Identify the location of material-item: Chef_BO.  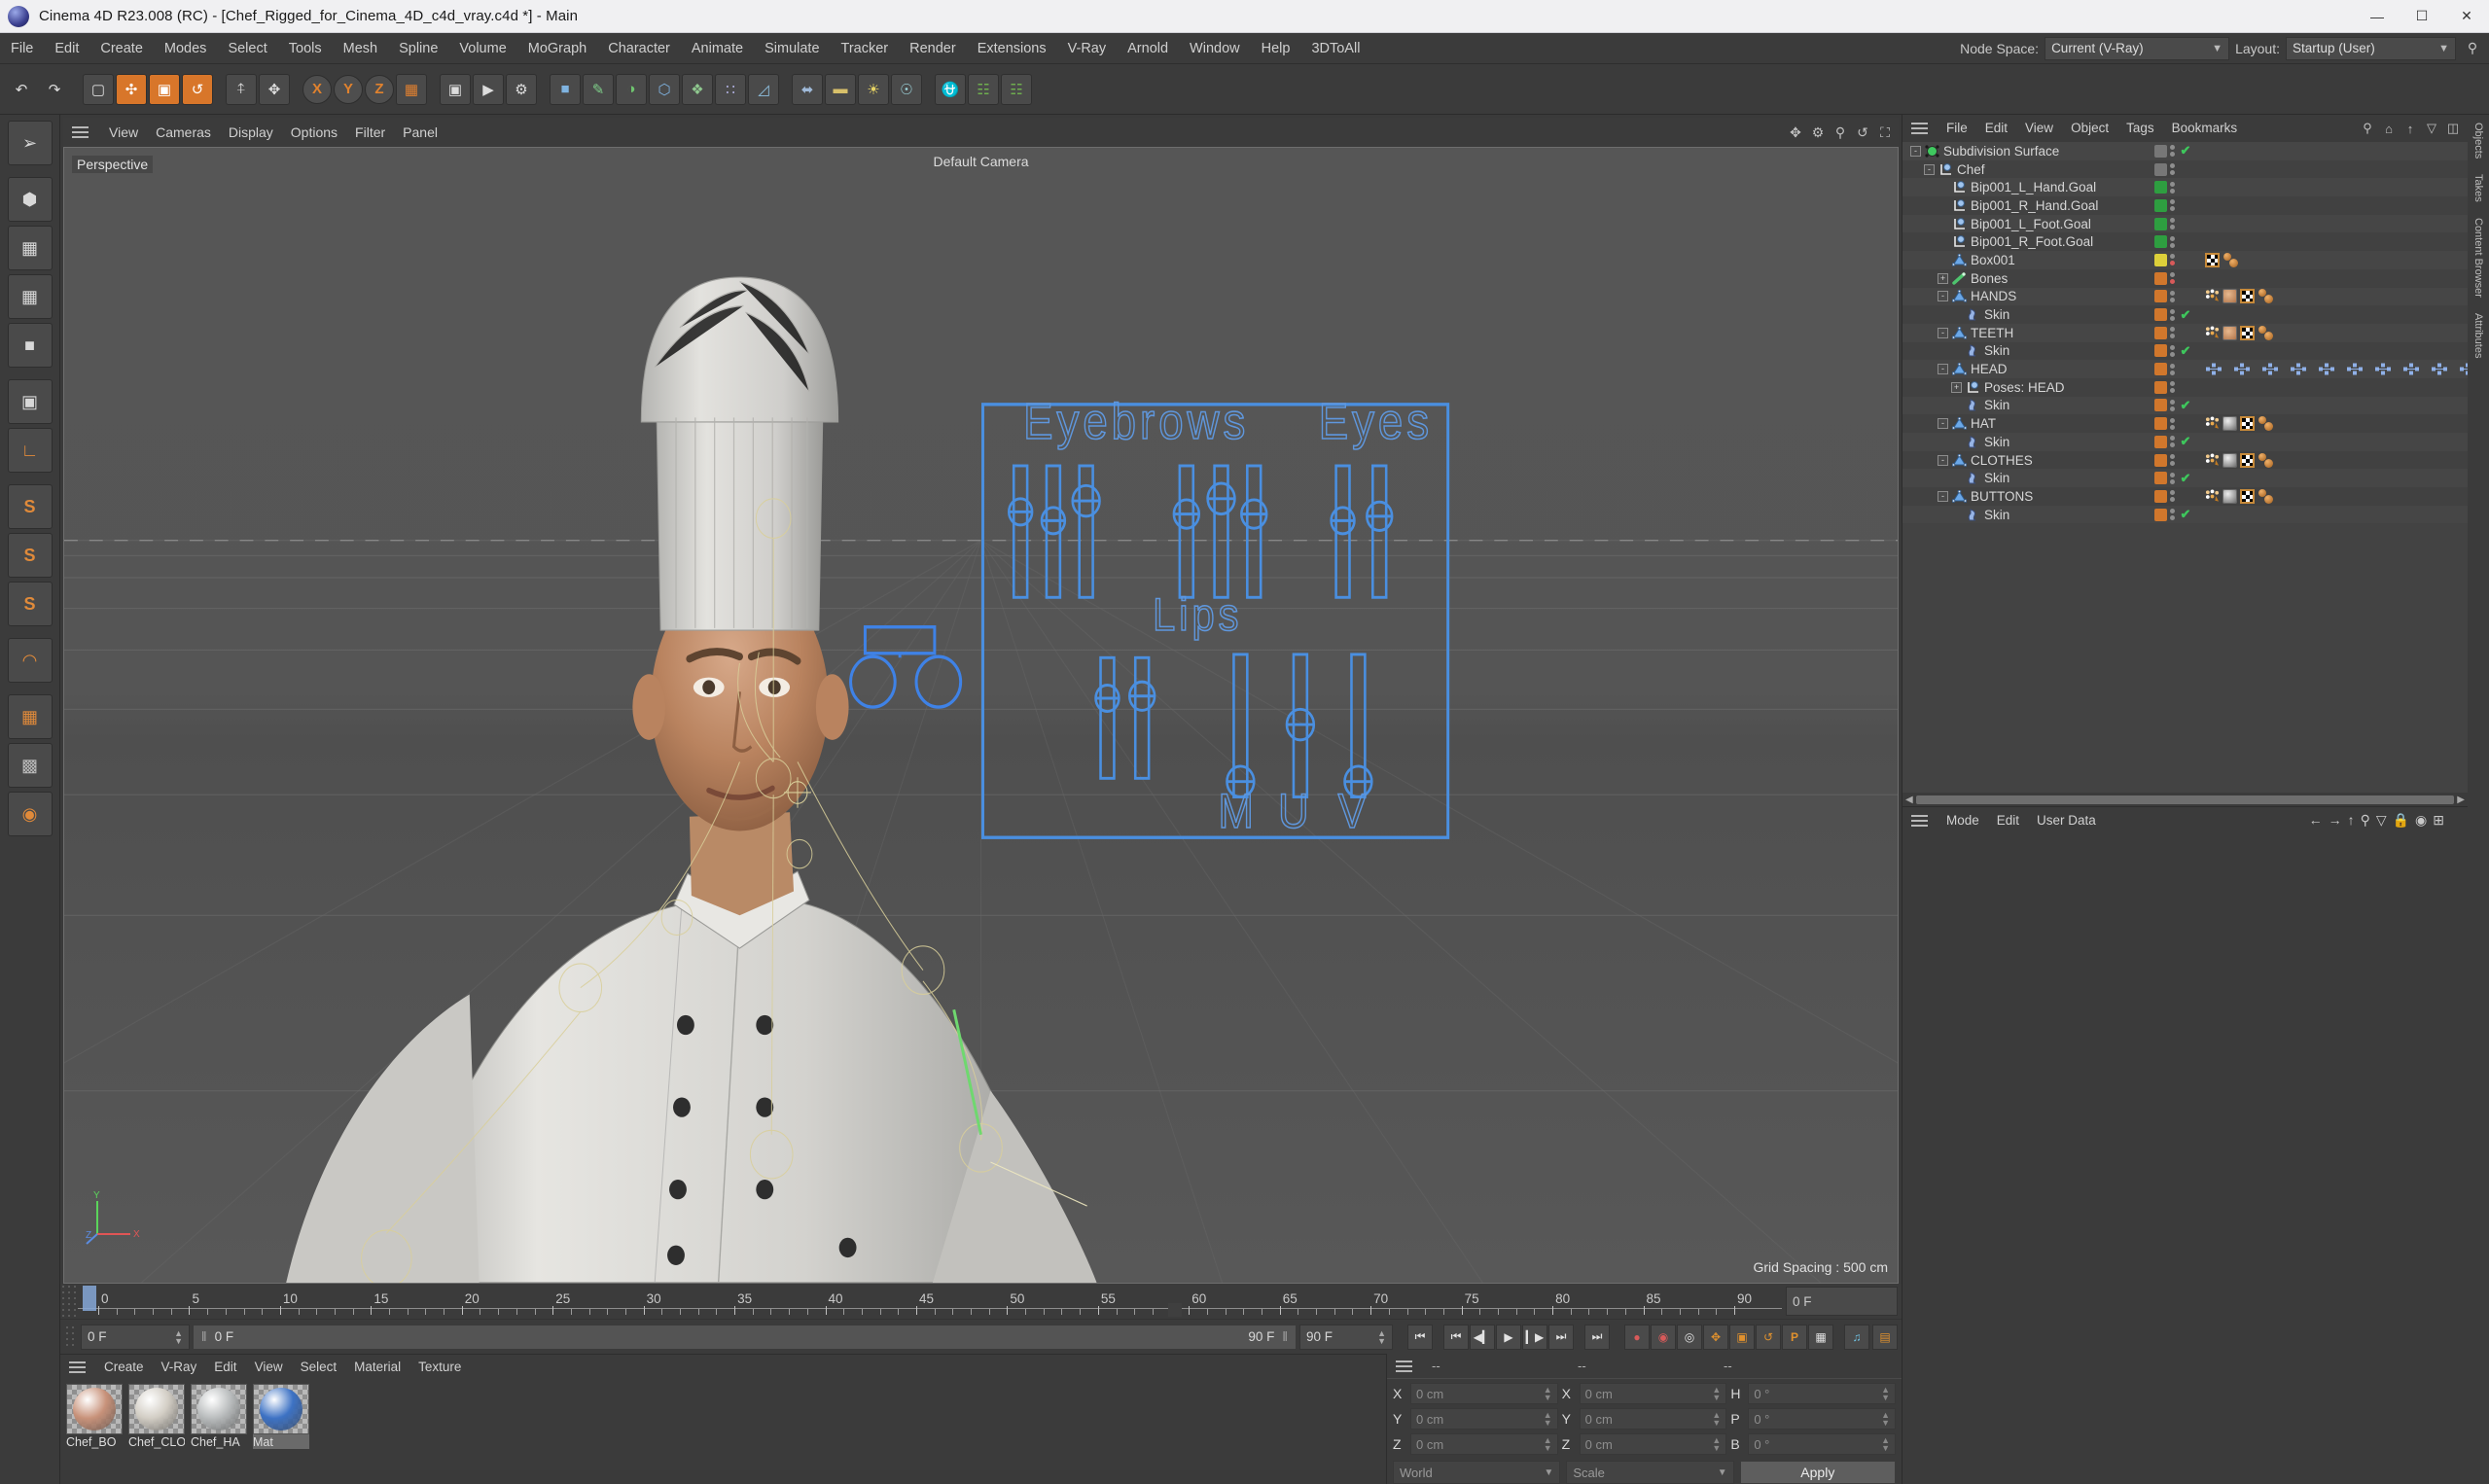
(94, 1417).